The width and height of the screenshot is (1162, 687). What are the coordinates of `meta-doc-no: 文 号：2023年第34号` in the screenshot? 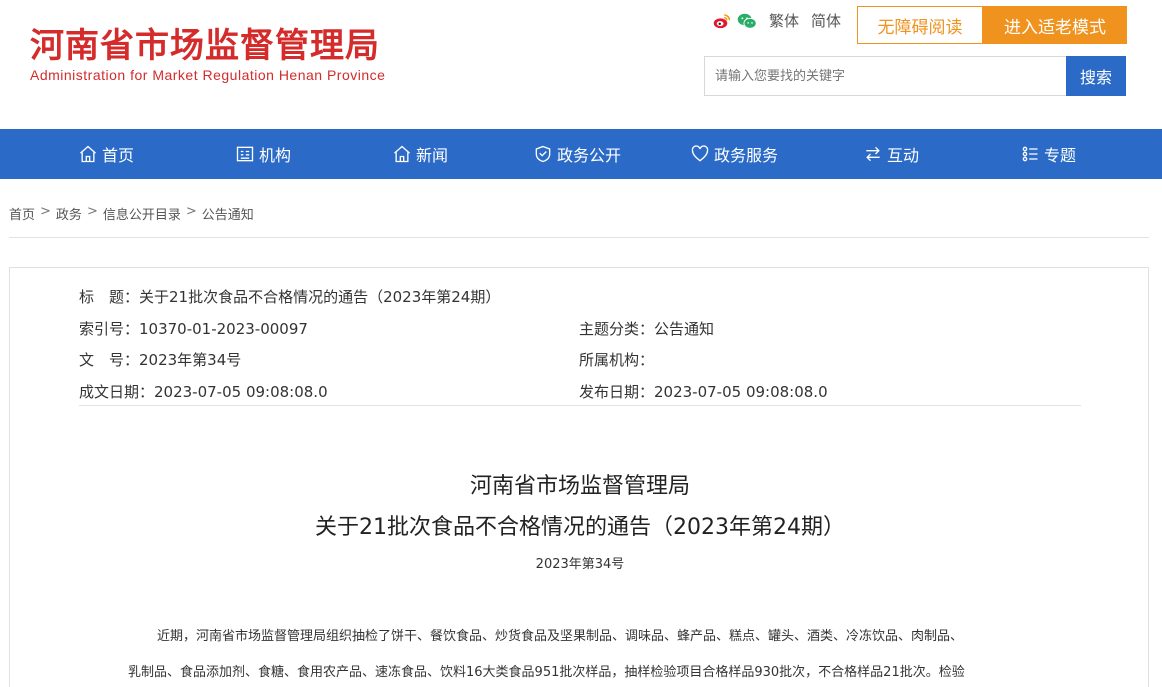 It's located at (160, 360).